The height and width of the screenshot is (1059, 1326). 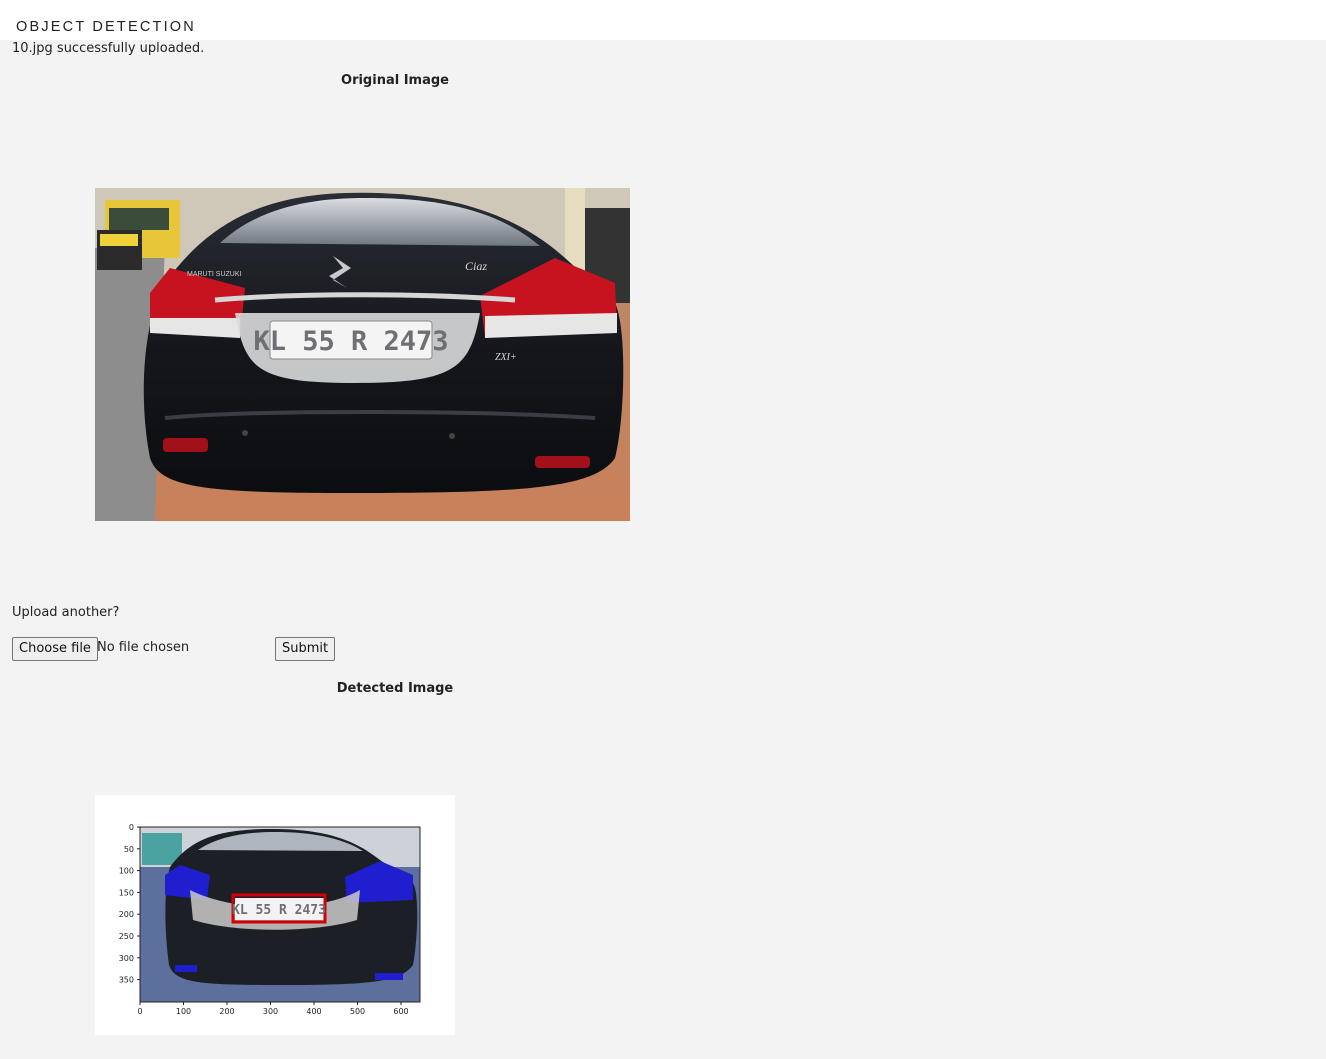 I want to click on y-tick-label: 200, so click(x=126, y=914).